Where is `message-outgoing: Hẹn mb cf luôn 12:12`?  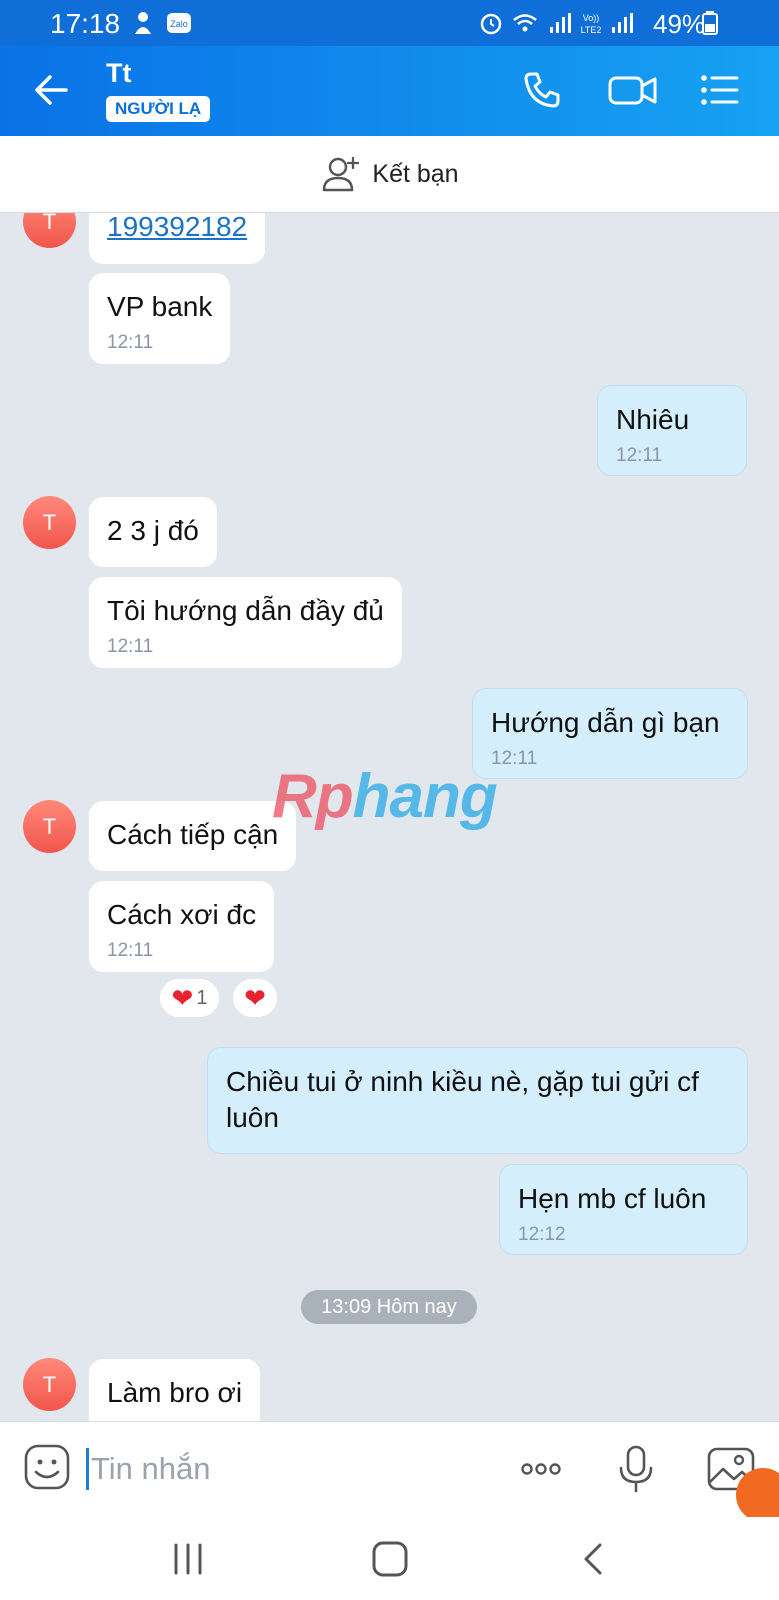 message-outgoing: Hẹn mb cf luôn 12:12 is located at coordinates (623, 1209).